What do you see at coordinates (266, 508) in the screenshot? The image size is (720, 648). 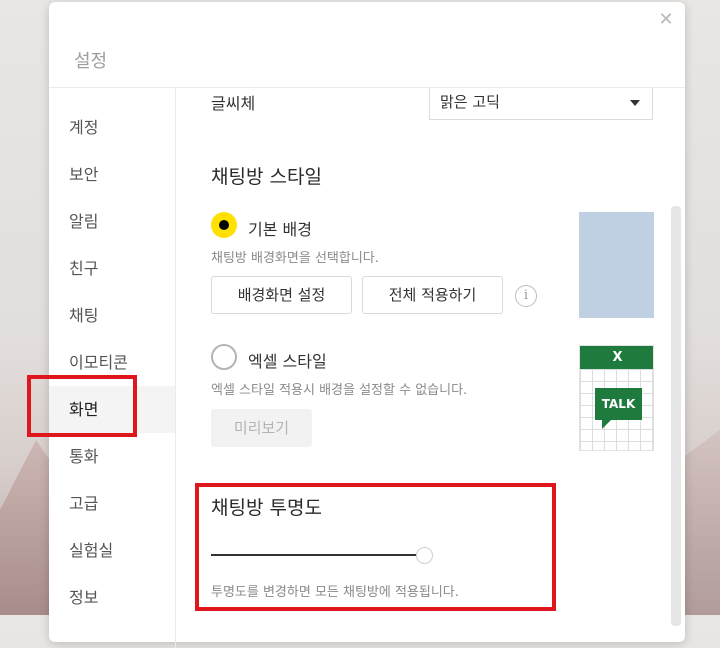 I see `transparency-title: 채팅방 투명도` at bounding box center [266, 508].